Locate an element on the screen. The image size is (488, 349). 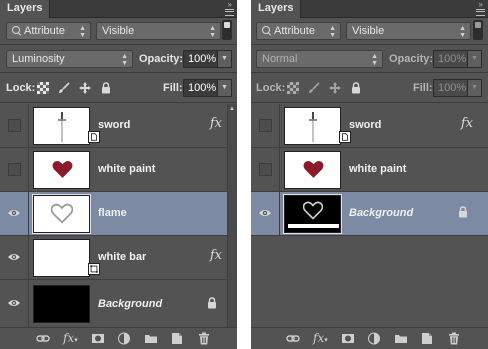
filter-value: Visible is located at coordinates (368, 31).